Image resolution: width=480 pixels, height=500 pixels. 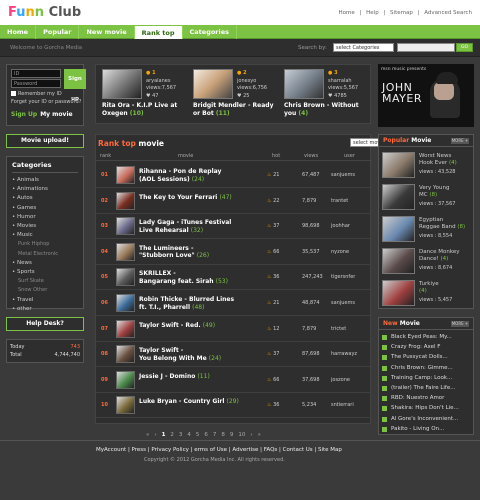 What do you see at coordinates (45, 272) in the screenshot?
I see `category-item: • Sports` at bounding box center [45, 272].